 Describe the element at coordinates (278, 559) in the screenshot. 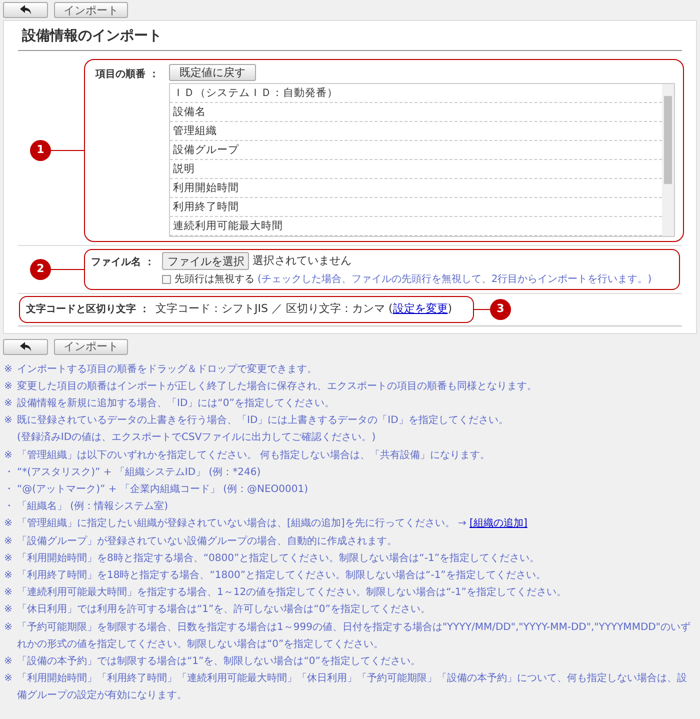

I see `note-text: 「利用開始時間」を8時と指定する場合、“0800”と指定してください。制限しない場合は“-1”を指定してください。` at that location.